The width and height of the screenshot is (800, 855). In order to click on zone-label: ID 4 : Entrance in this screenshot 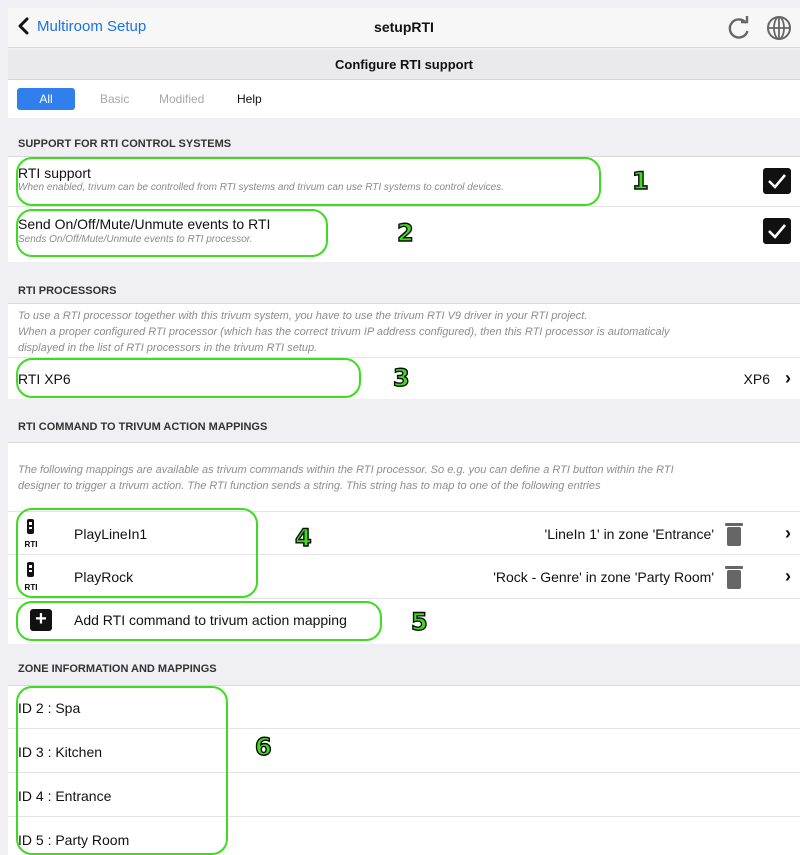, I will do `click(65, 796)`.